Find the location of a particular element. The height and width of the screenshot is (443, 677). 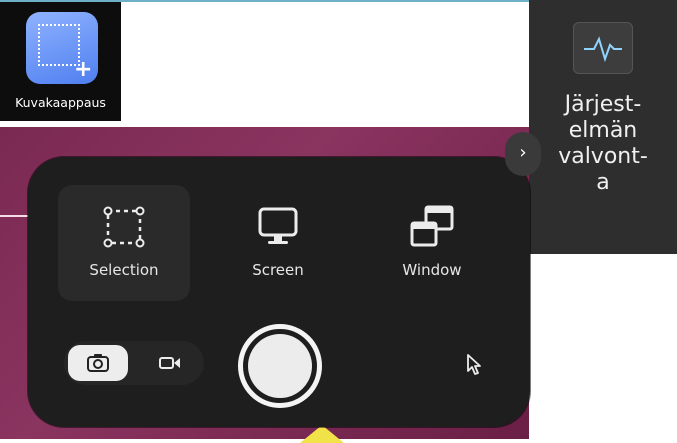

screenshot-toggle is located at coordinates (98, 363).